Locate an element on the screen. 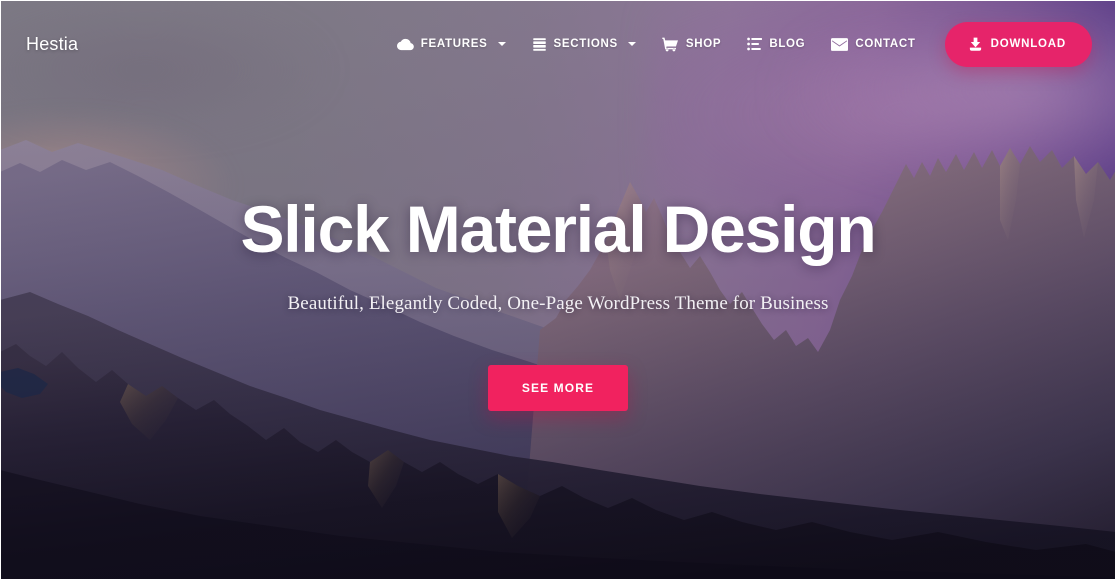 The width and height of the screenshot is (1116, 580). download-button-label: DOWNLOAD is located at coordinates (1028, 44).